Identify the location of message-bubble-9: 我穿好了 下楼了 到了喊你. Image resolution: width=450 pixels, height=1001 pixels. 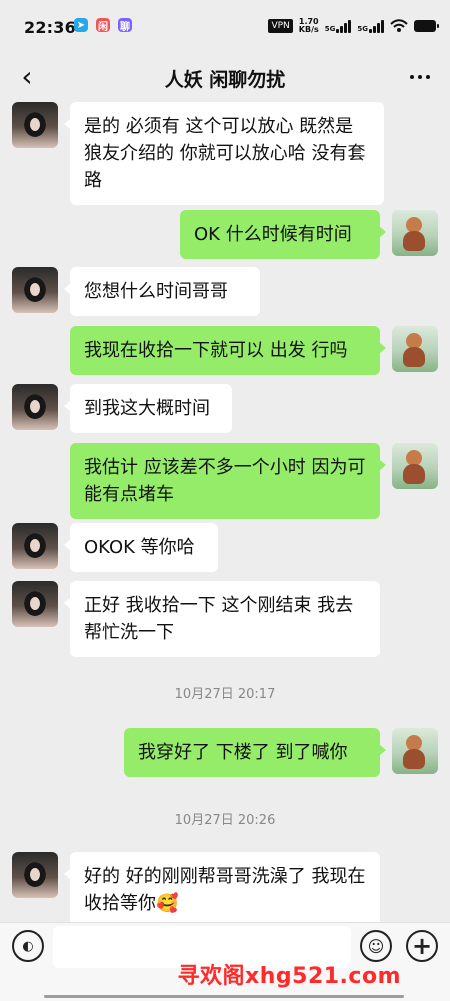
(255, 752).